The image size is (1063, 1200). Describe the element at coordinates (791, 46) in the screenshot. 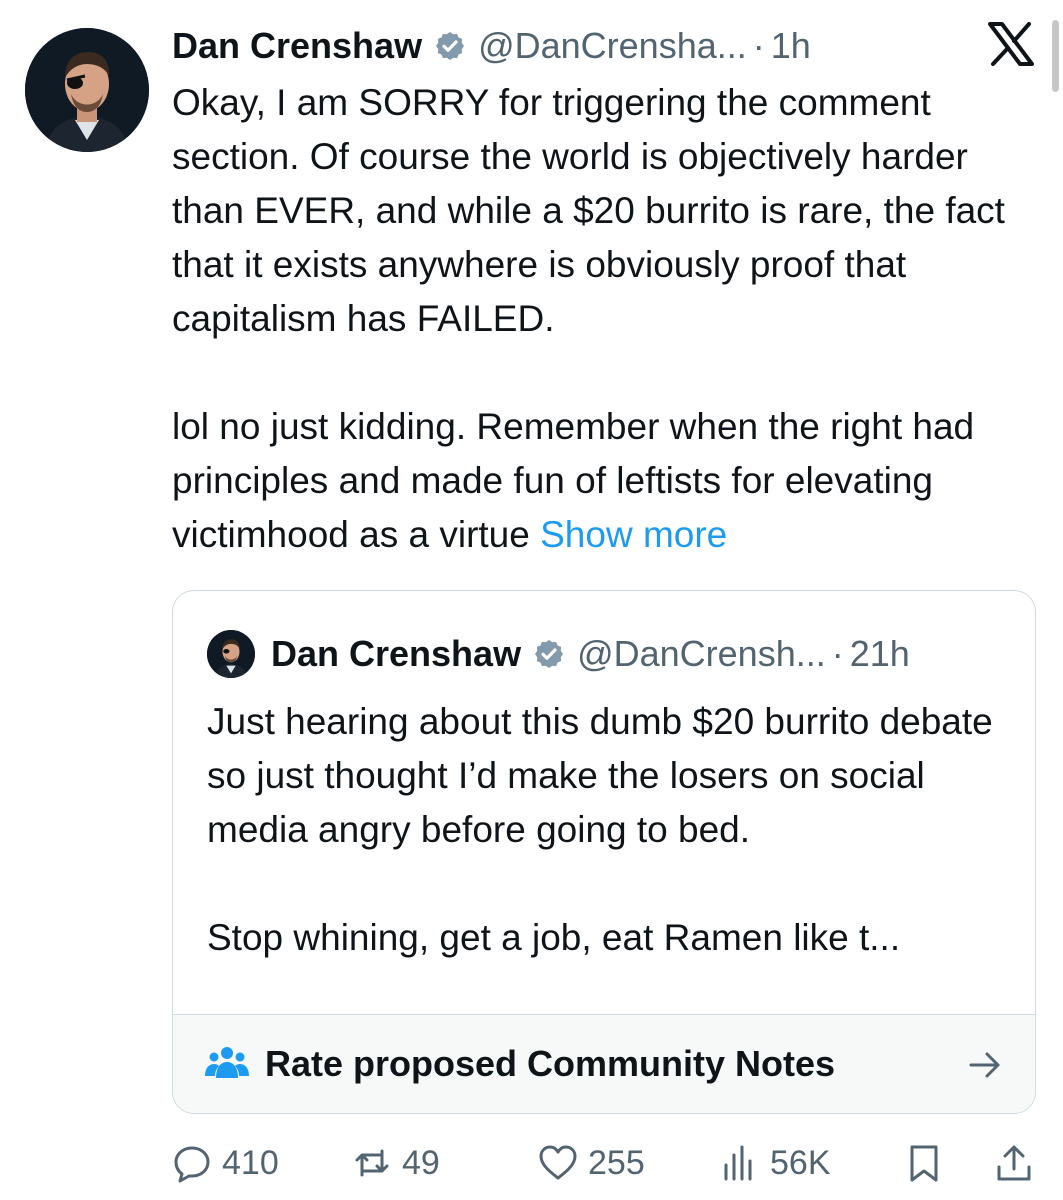

I see `tweet-timestamp: 1h` at that location.